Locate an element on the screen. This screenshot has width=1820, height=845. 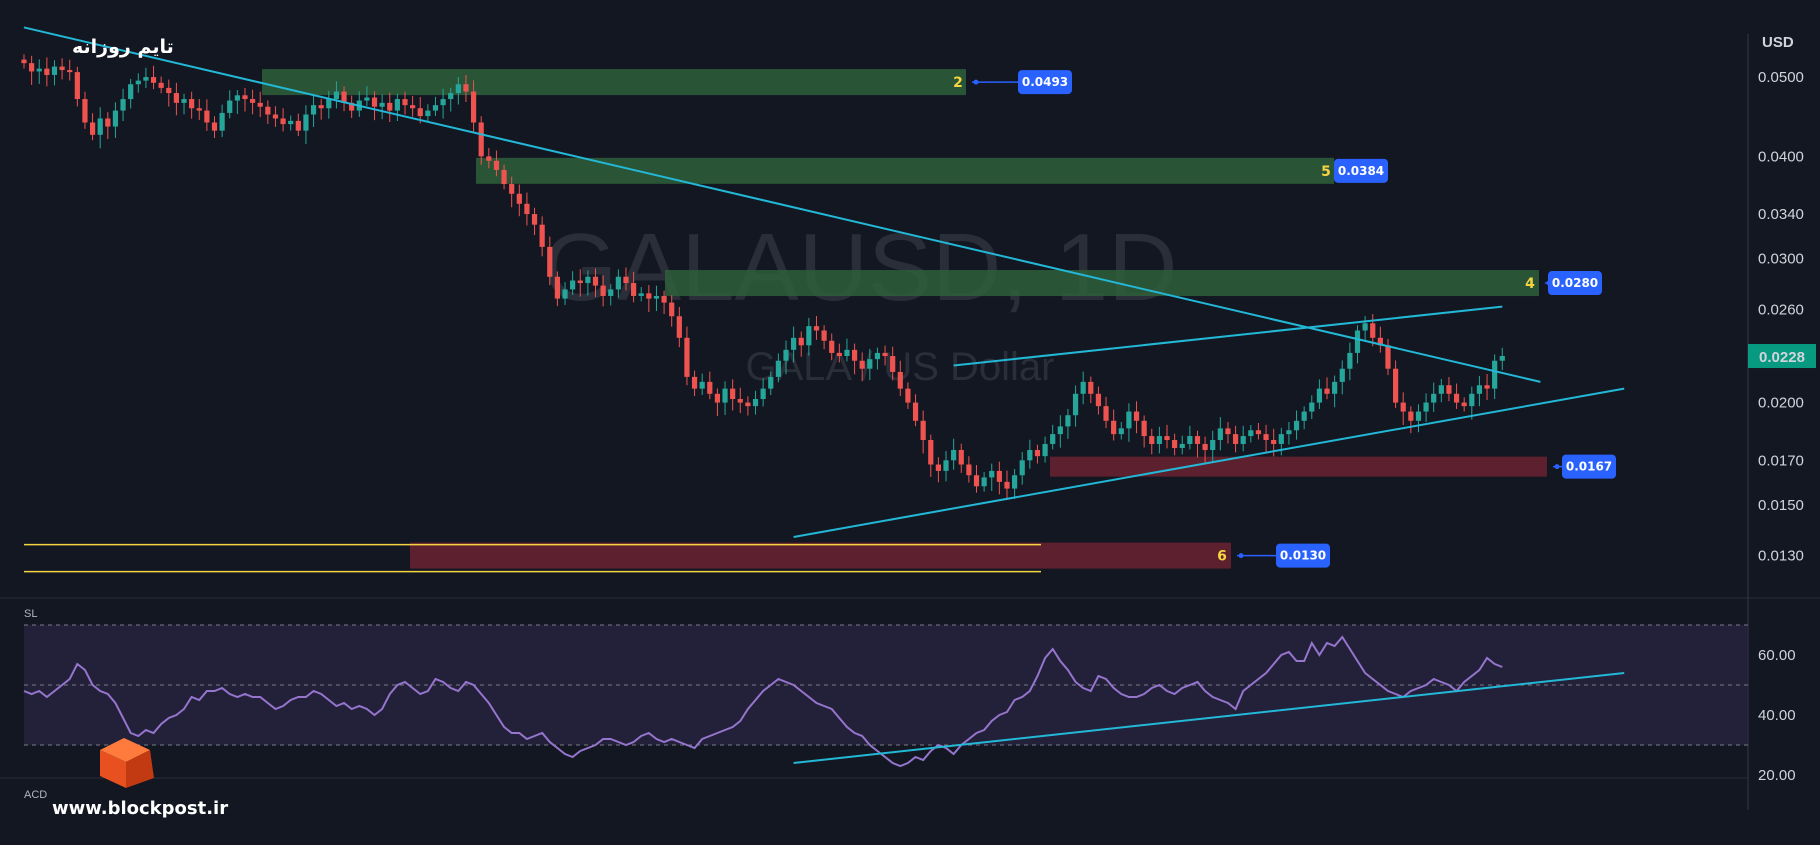
rsi-pane-label: SL is located at coordinates (30, 614).